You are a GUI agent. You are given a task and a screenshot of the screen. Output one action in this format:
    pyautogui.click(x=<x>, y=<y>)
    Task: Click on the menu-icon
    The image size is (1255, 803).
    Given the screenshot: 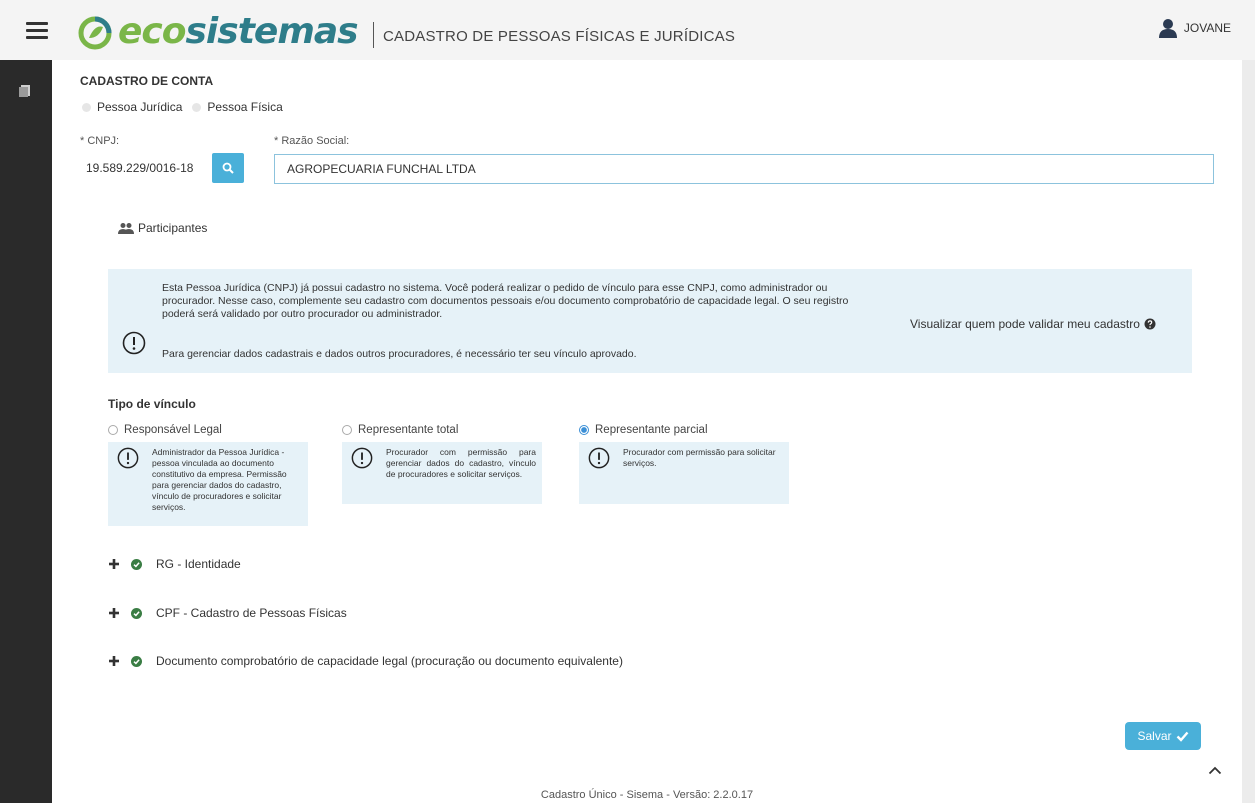 What is the action you would take?
    pyautogui.click(x=37, y=31)
    